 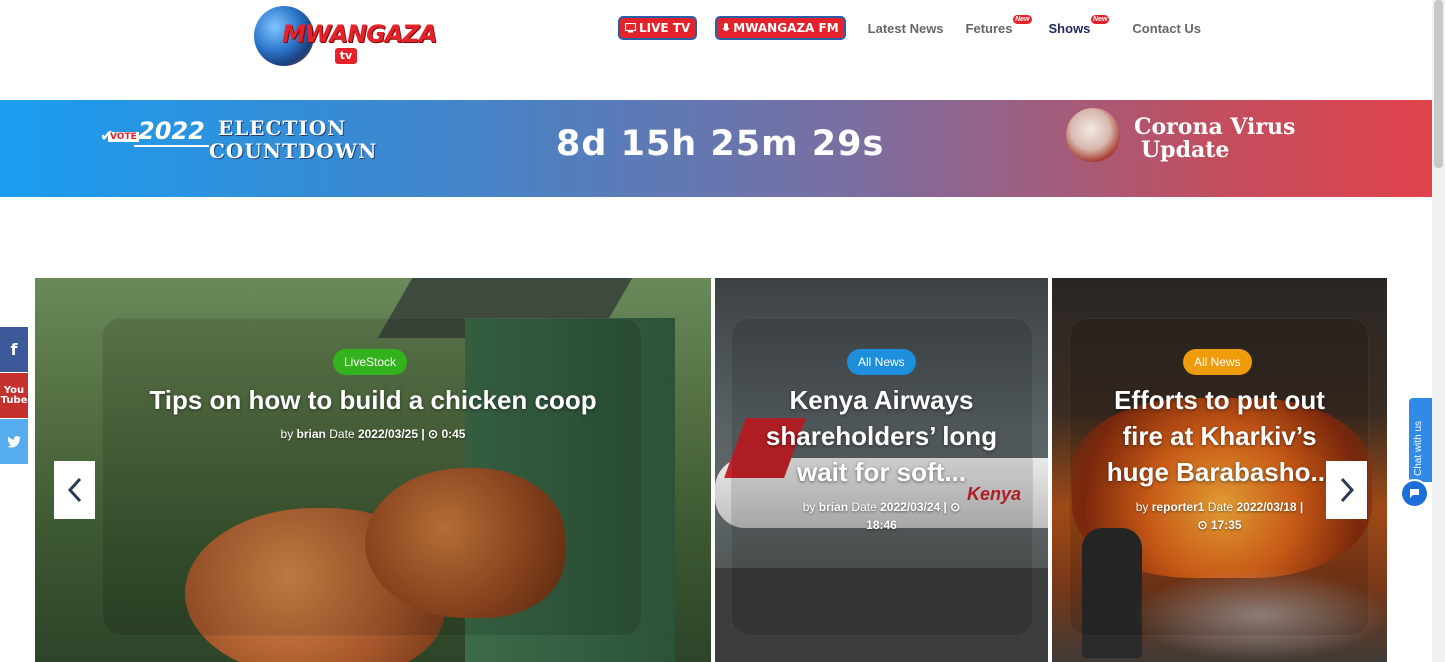 What do you see at coordinates (1414, 493) in the screenshot?
I see `chat-icon` at bounding box center [1414, 493].